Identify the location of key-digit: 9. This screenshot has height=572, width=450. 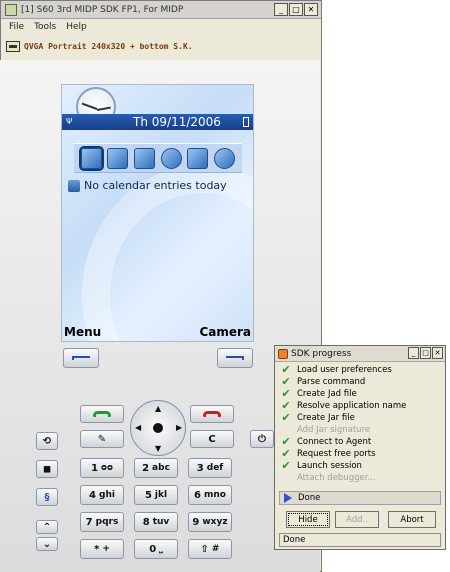
(196, 522).